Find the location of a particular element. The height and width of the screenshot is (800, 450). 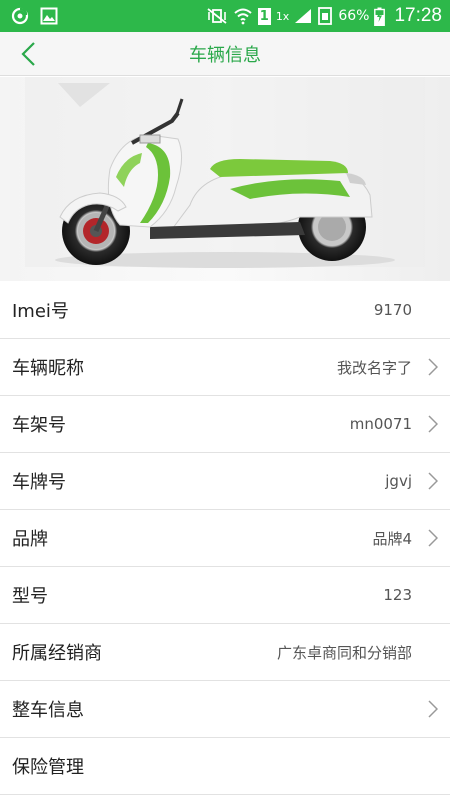

back-button is located at coordinates (29, 54).